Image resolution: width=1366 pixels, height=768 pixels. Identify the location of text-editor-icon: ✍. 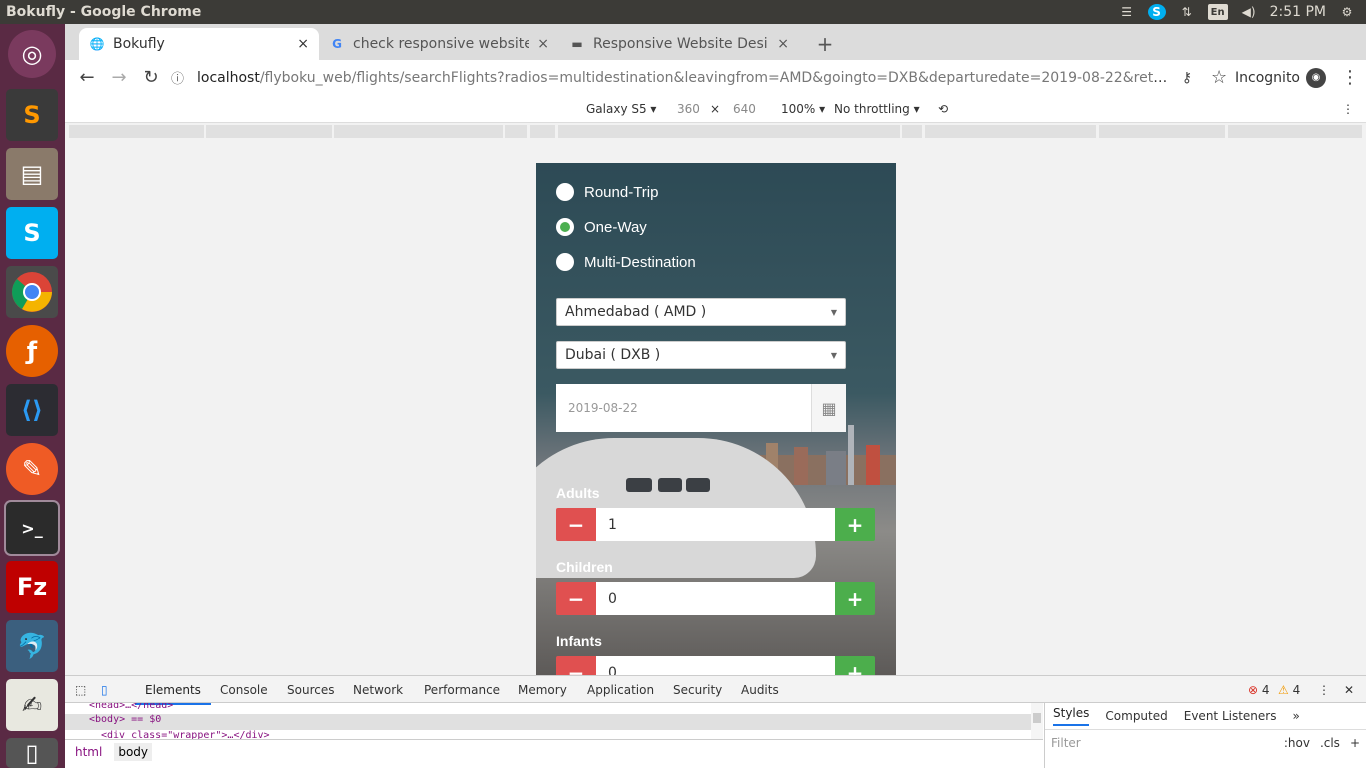
(32, 705).